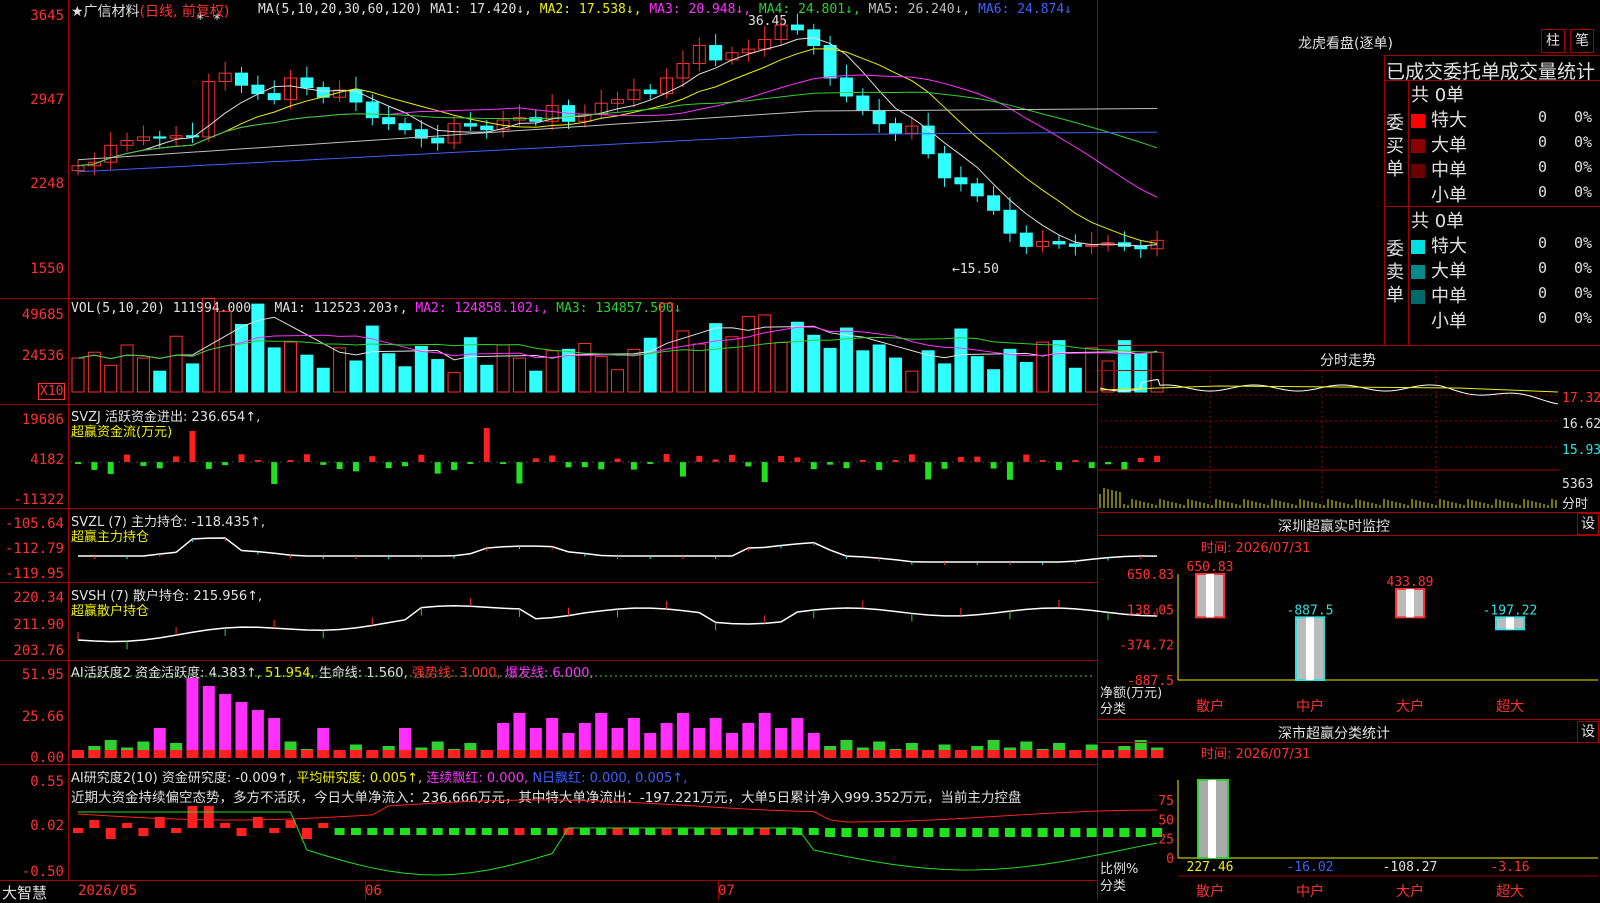  I want to click on dragon-title: 龙虎看盘(逐单), so click(1345, 44).